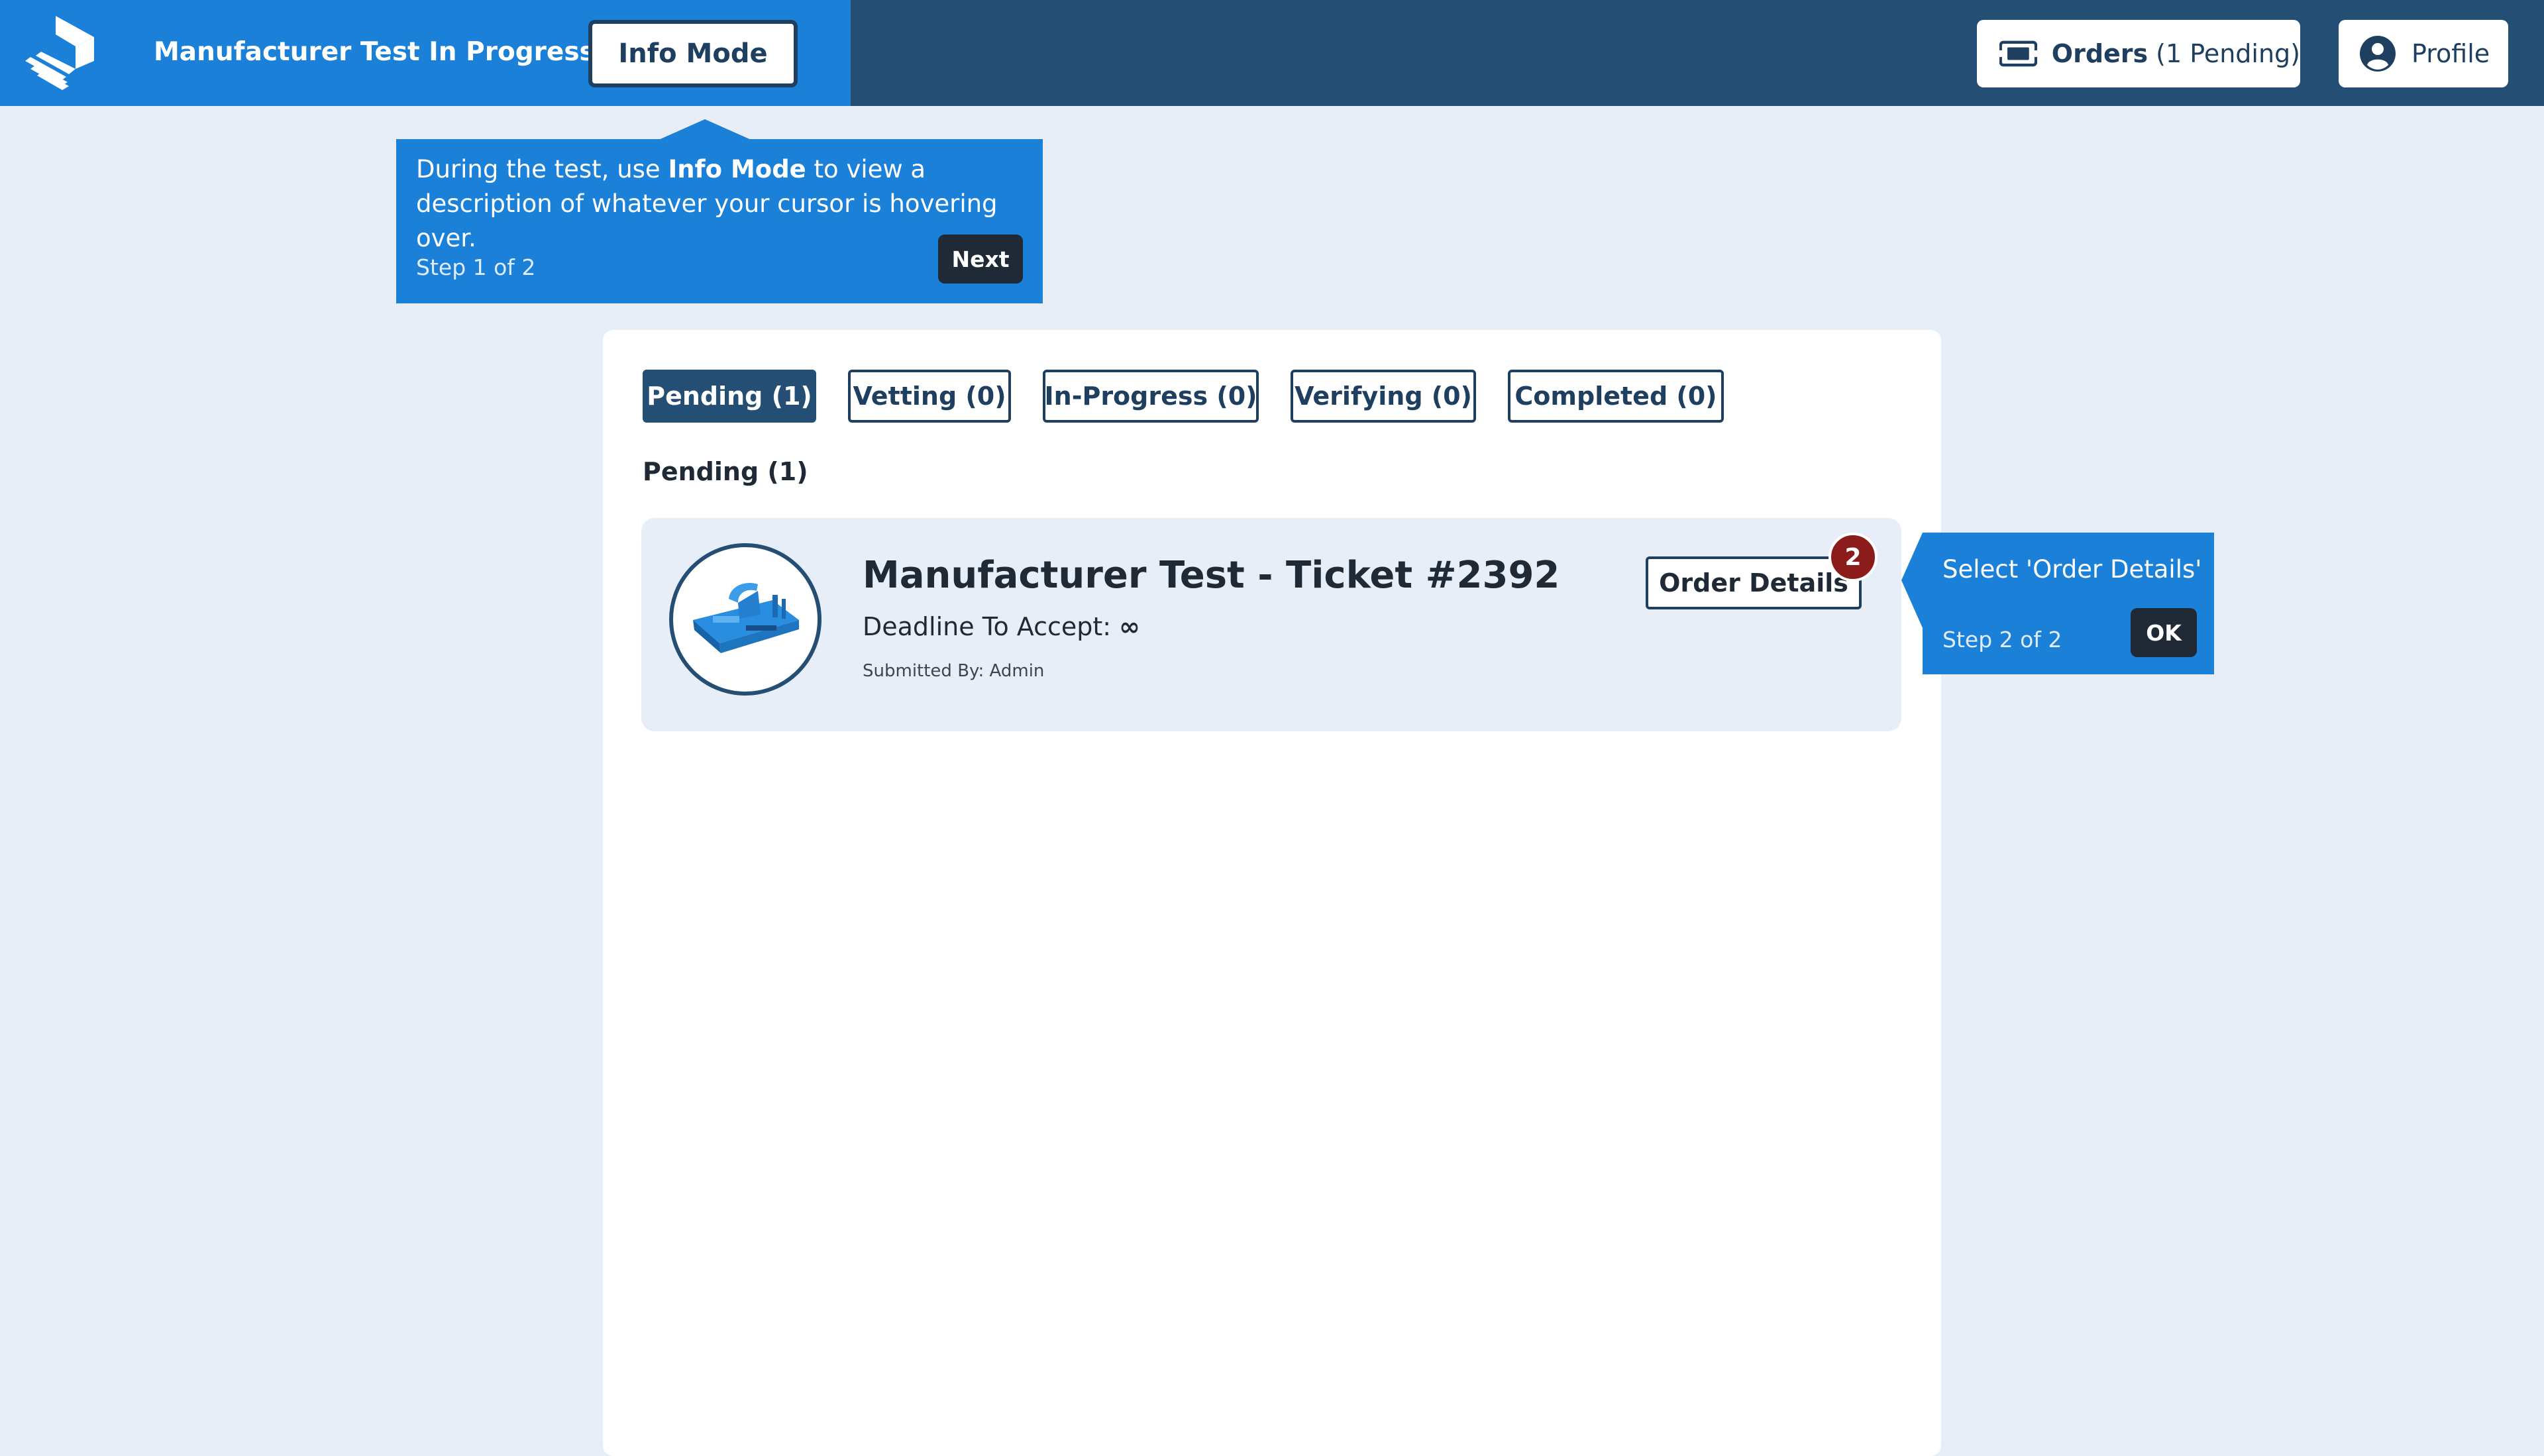 This screenshot has height=1456, width=2544. Describe the element at coordinates (542, 169) in the screenshot. I see `tooltip-step1-text-prefix: During the test, use` at that location.